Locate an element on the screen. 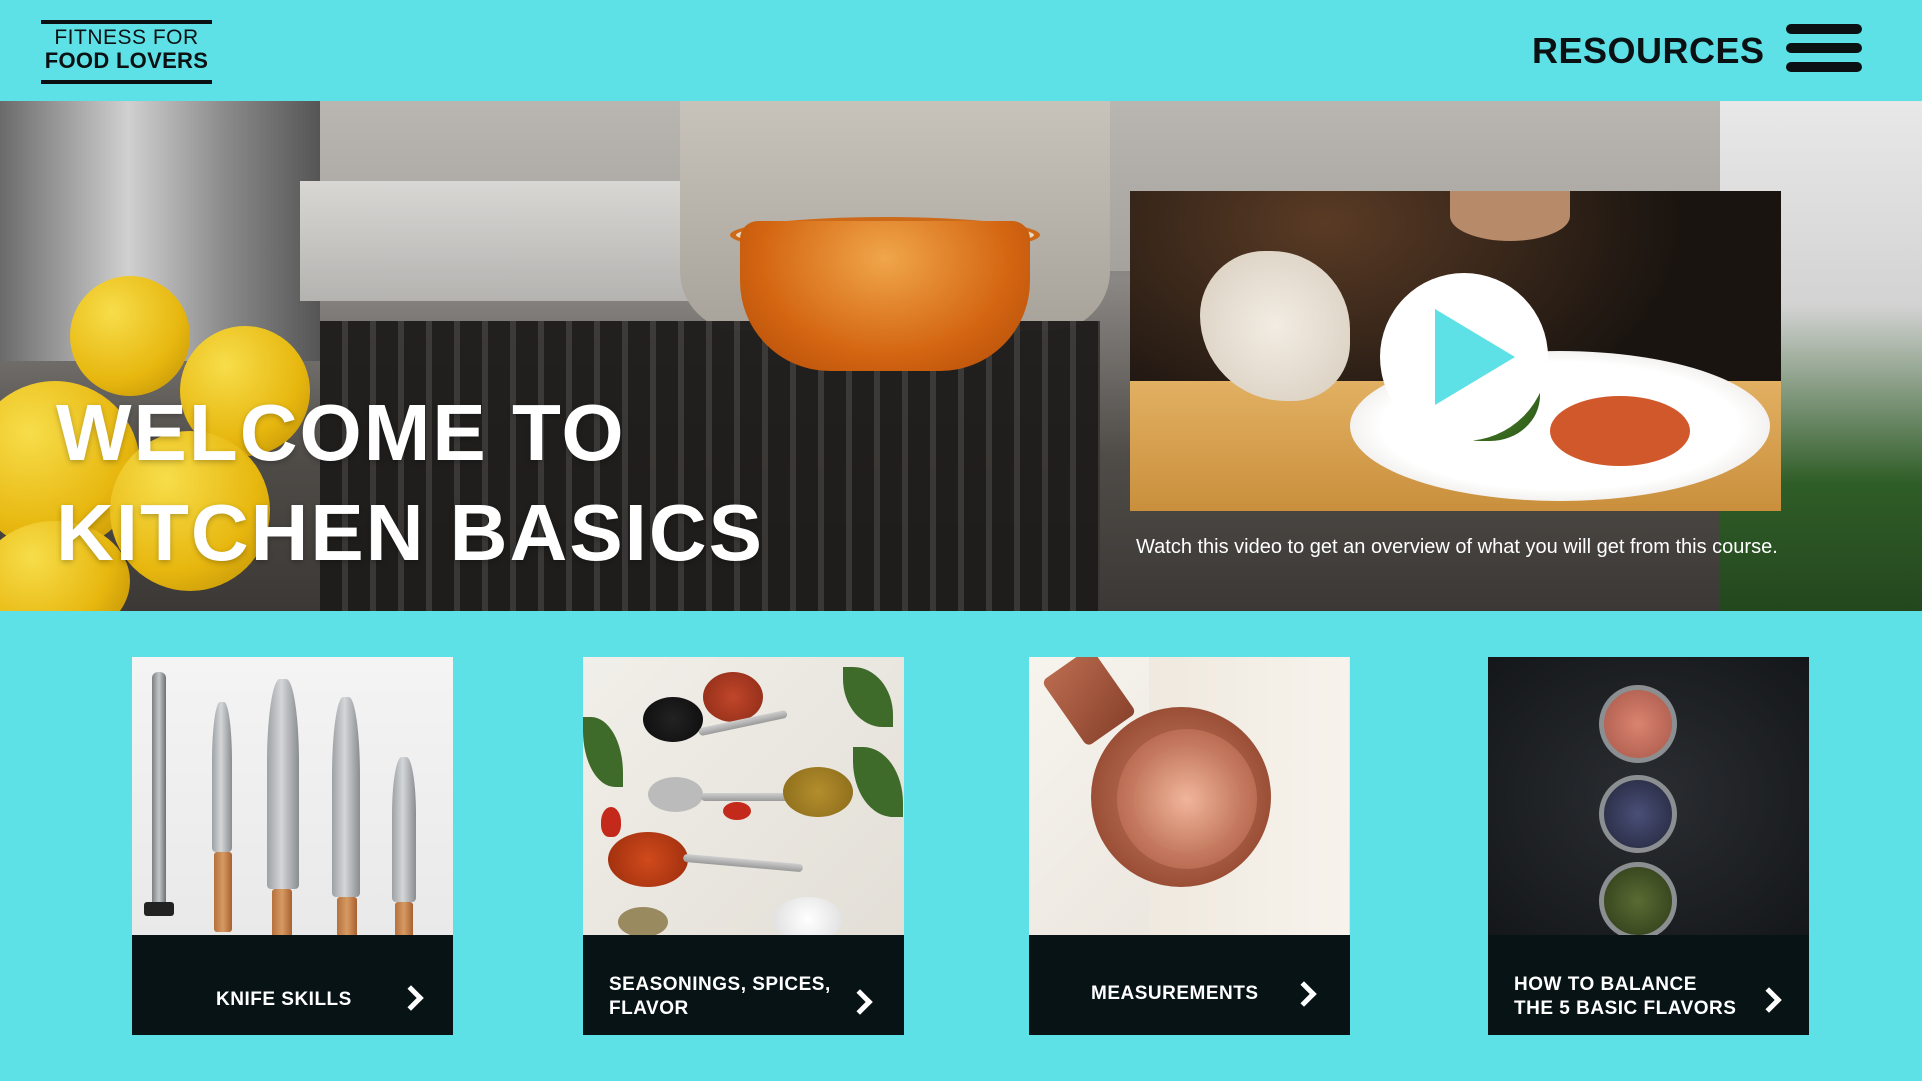 The image size is (1922, 1081). hamburger-menu-icon is located at coordinates (1824, 48).